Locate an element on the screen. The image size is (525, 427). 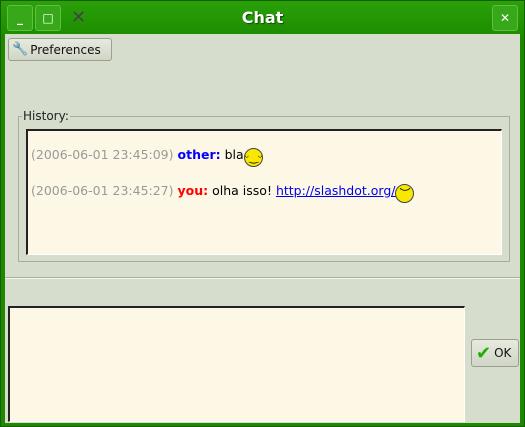
smile-icon: ᵕ‿ᵕ is located at coordinates (253, 157).